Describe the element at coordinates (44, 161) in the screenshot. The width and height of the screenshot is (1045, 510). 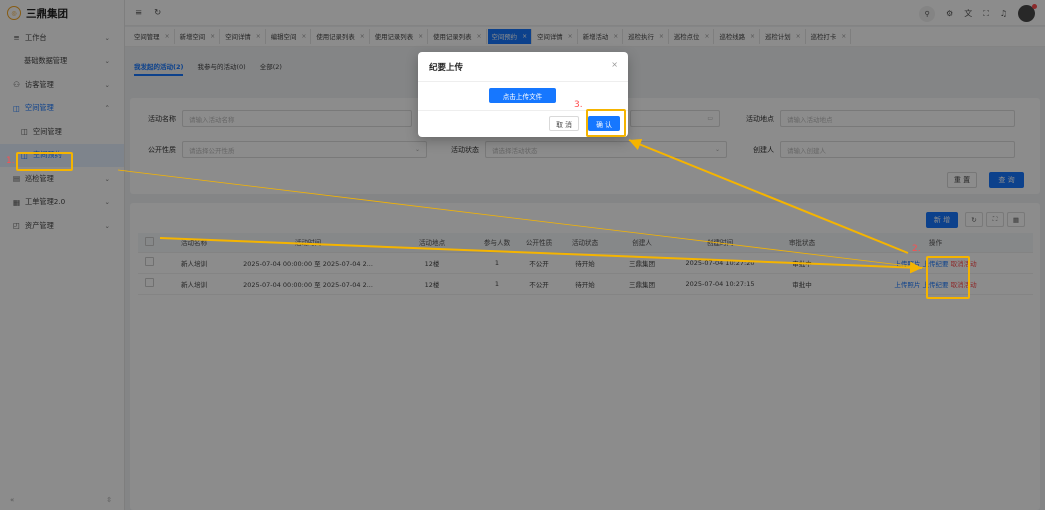
I see `highlight-sidebar-item` at that location.